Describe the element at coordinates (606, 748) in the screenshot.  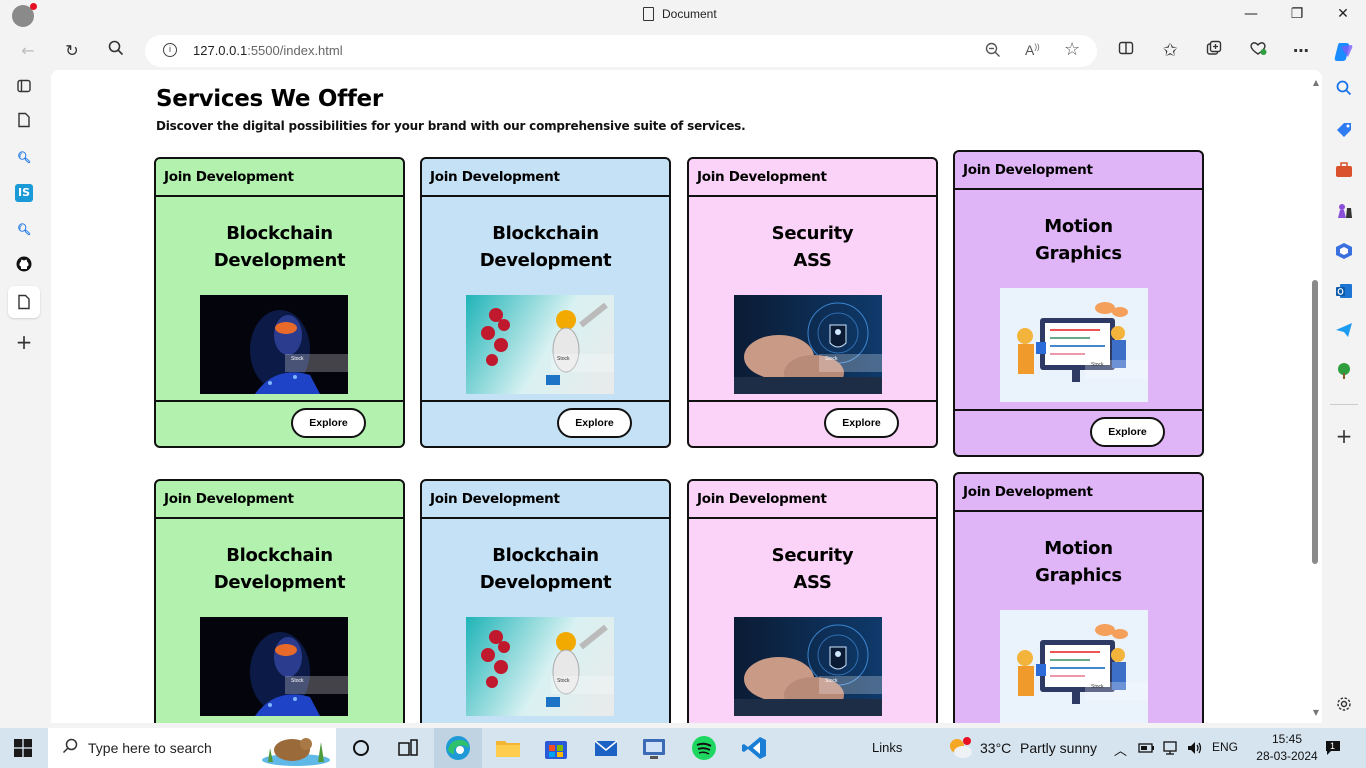
I see `mail-icon` at that location.